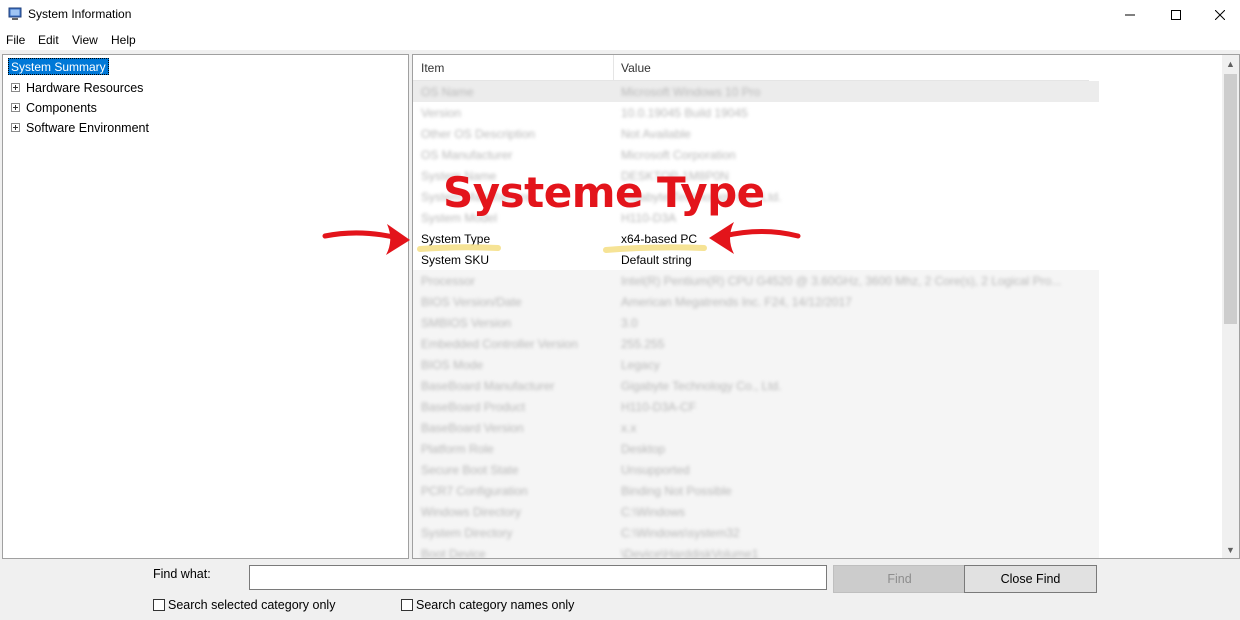 This screenshot has width=1240, height=620. I want to click on vertical-scrollbar: ▲ ▼, so click(1230, 306).